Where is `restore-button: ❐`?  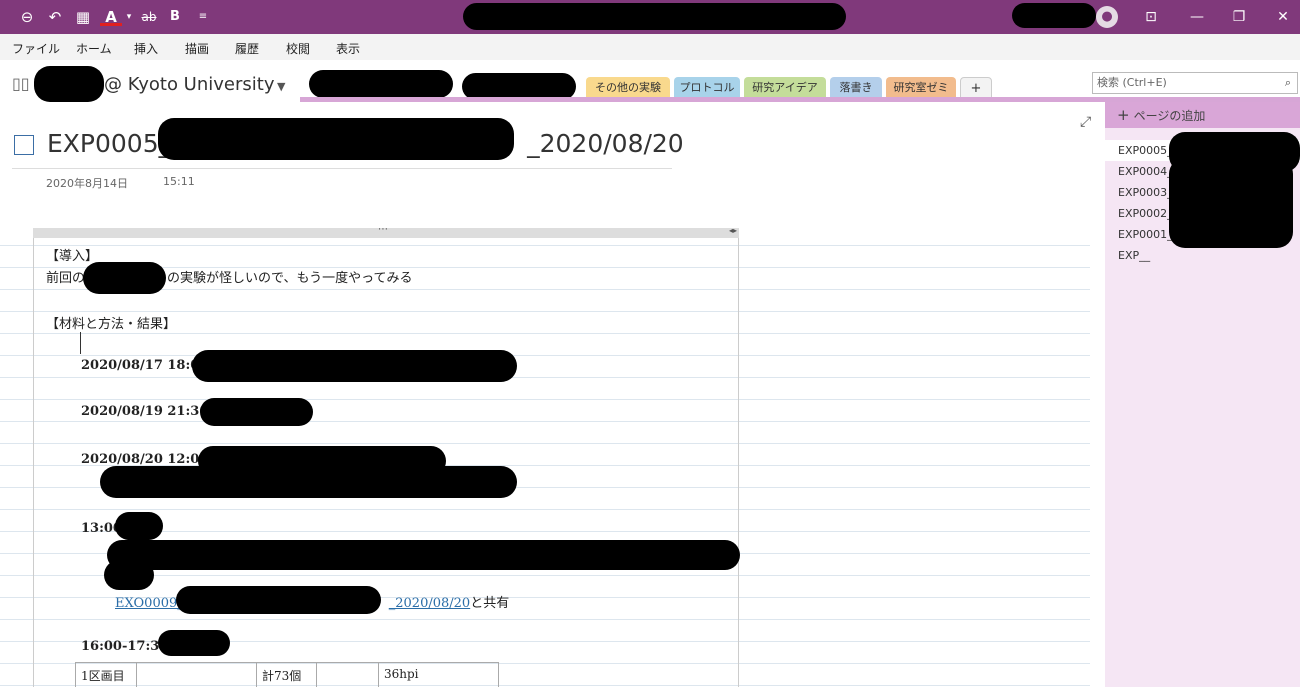
restore-button: ❐ is located at coordinates (1239, 17).